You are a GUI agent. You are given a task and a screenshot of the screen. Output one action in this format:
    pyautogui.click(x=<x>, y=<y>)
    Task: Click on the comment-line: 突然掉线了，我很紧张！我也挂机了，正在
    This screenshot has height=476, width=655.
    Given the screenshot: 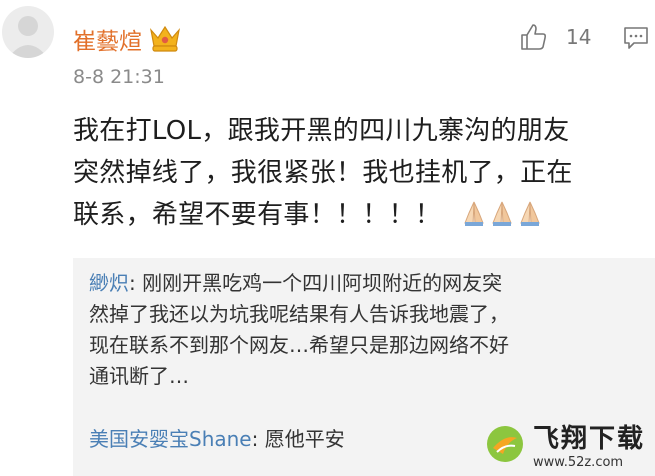 What is the action you would take?
    pyautogui.click(x=323, y=173)
    